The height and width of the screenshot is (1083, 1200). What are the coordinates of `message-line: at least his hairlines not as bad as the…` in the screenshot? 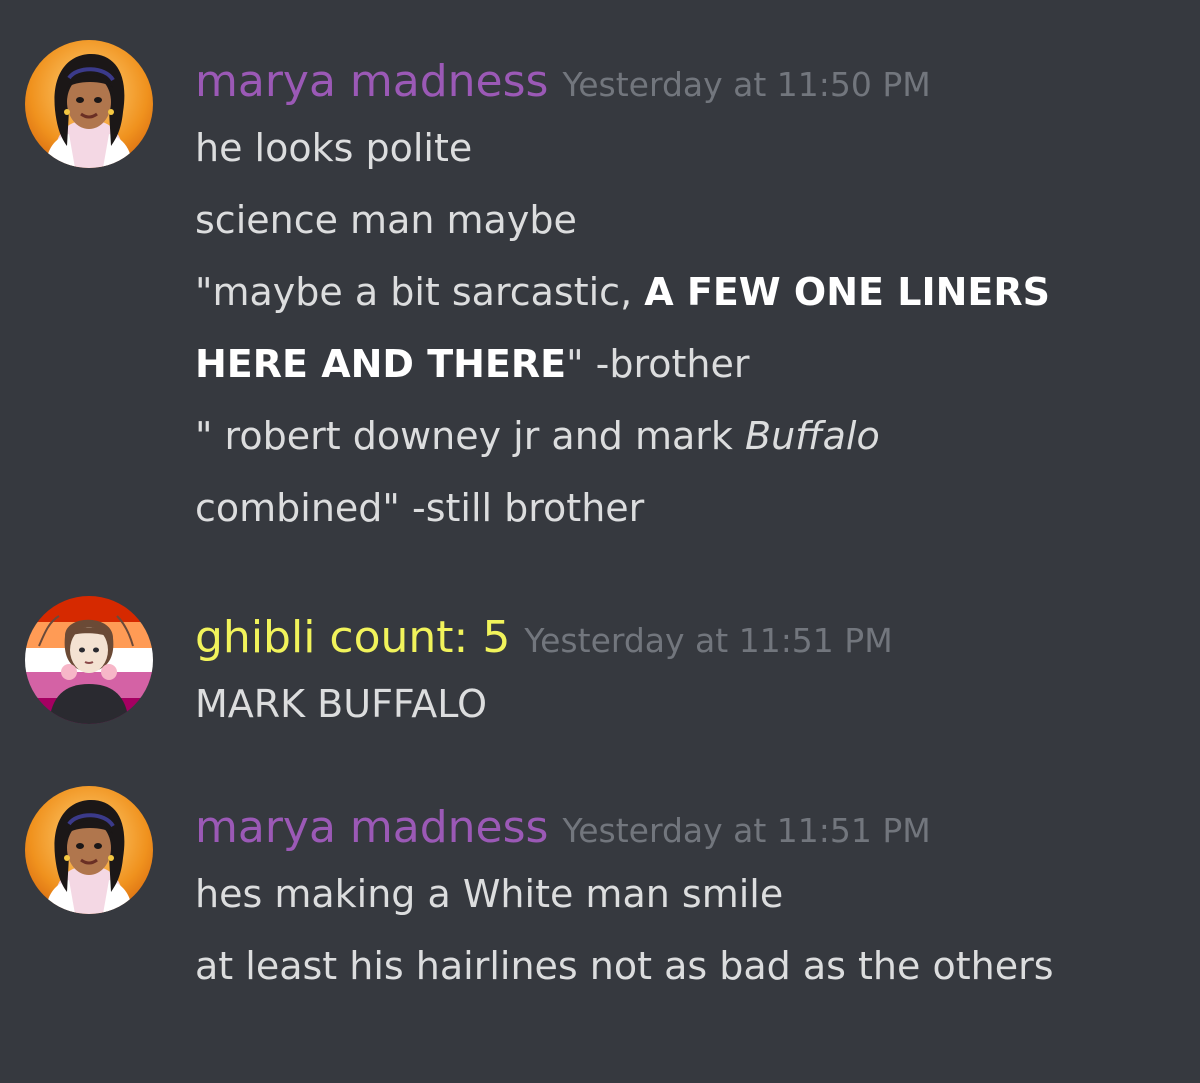 It's located at (624, 966).